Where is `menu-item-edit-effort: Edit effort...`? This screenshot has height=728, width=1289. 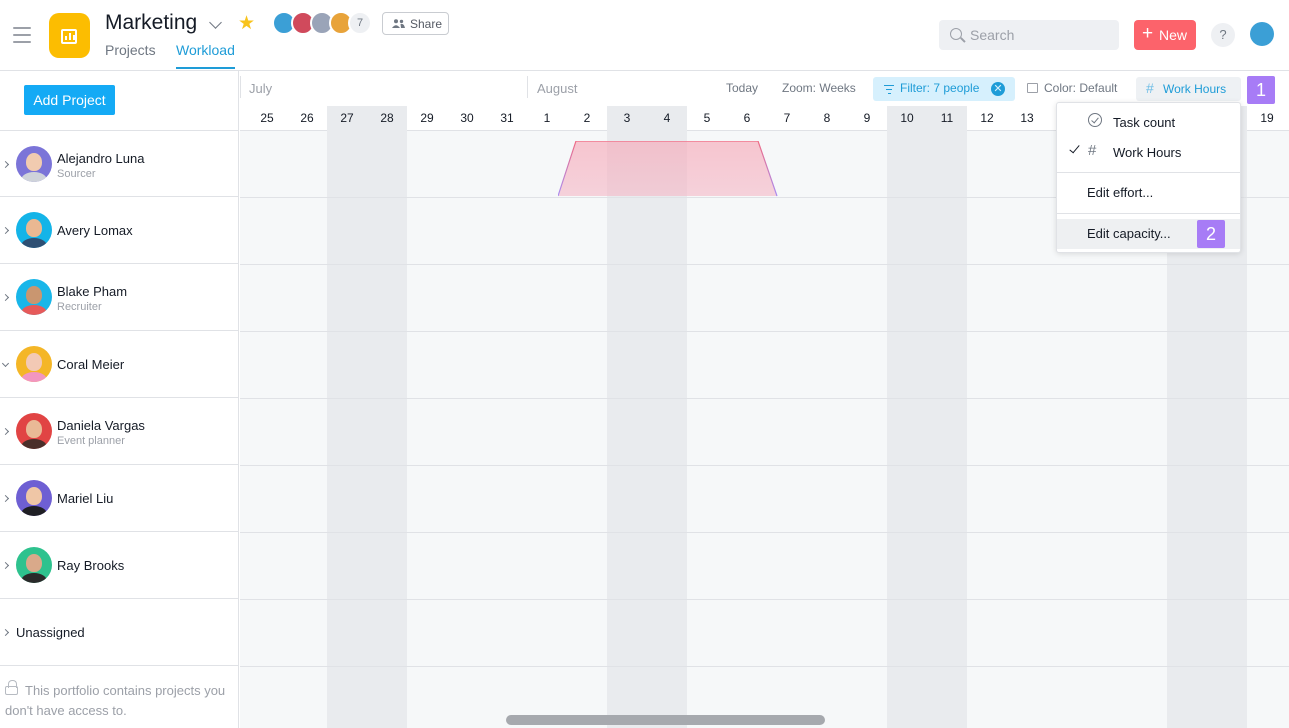 menu-item-edit-effort: Edit effort... is located at coordinates (1148, 193).